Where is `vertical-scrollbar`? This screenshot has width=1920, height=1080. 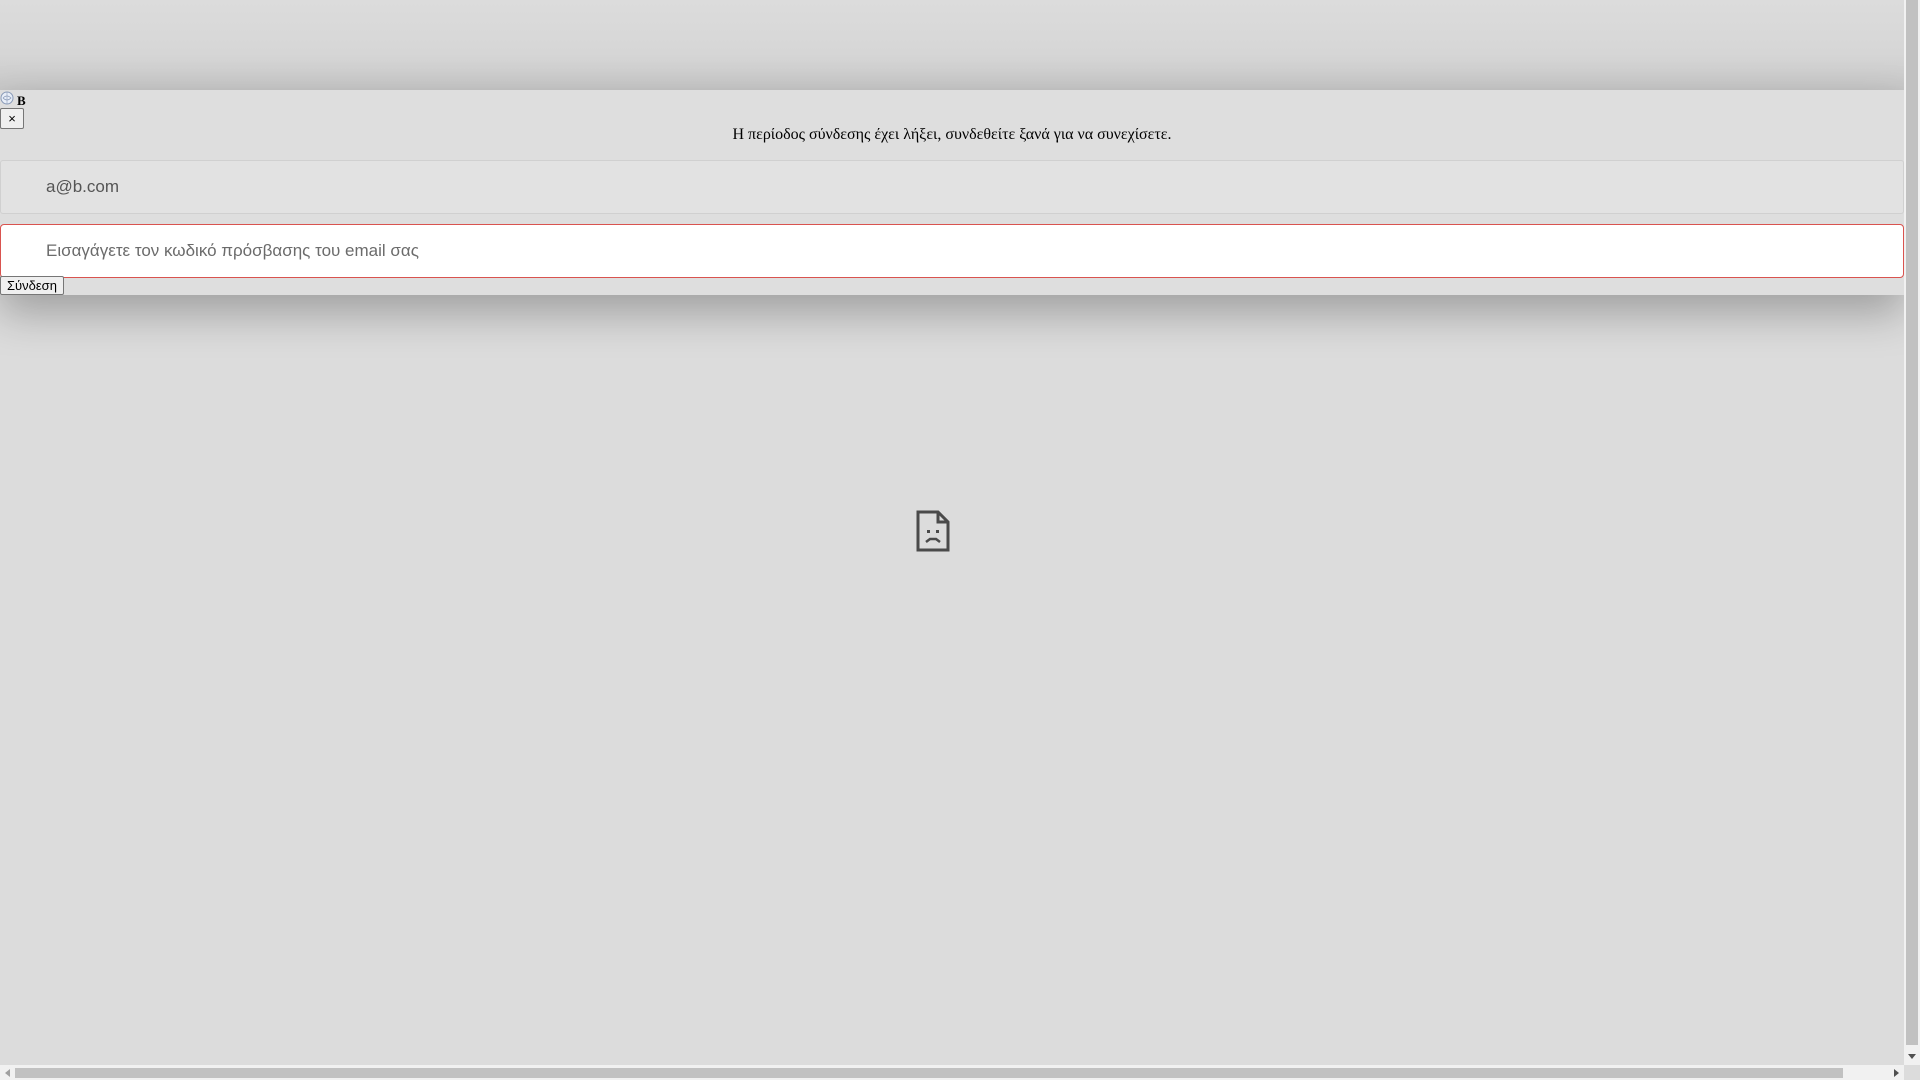 vertical-scrollbar is located at coordinates (1912, 532).